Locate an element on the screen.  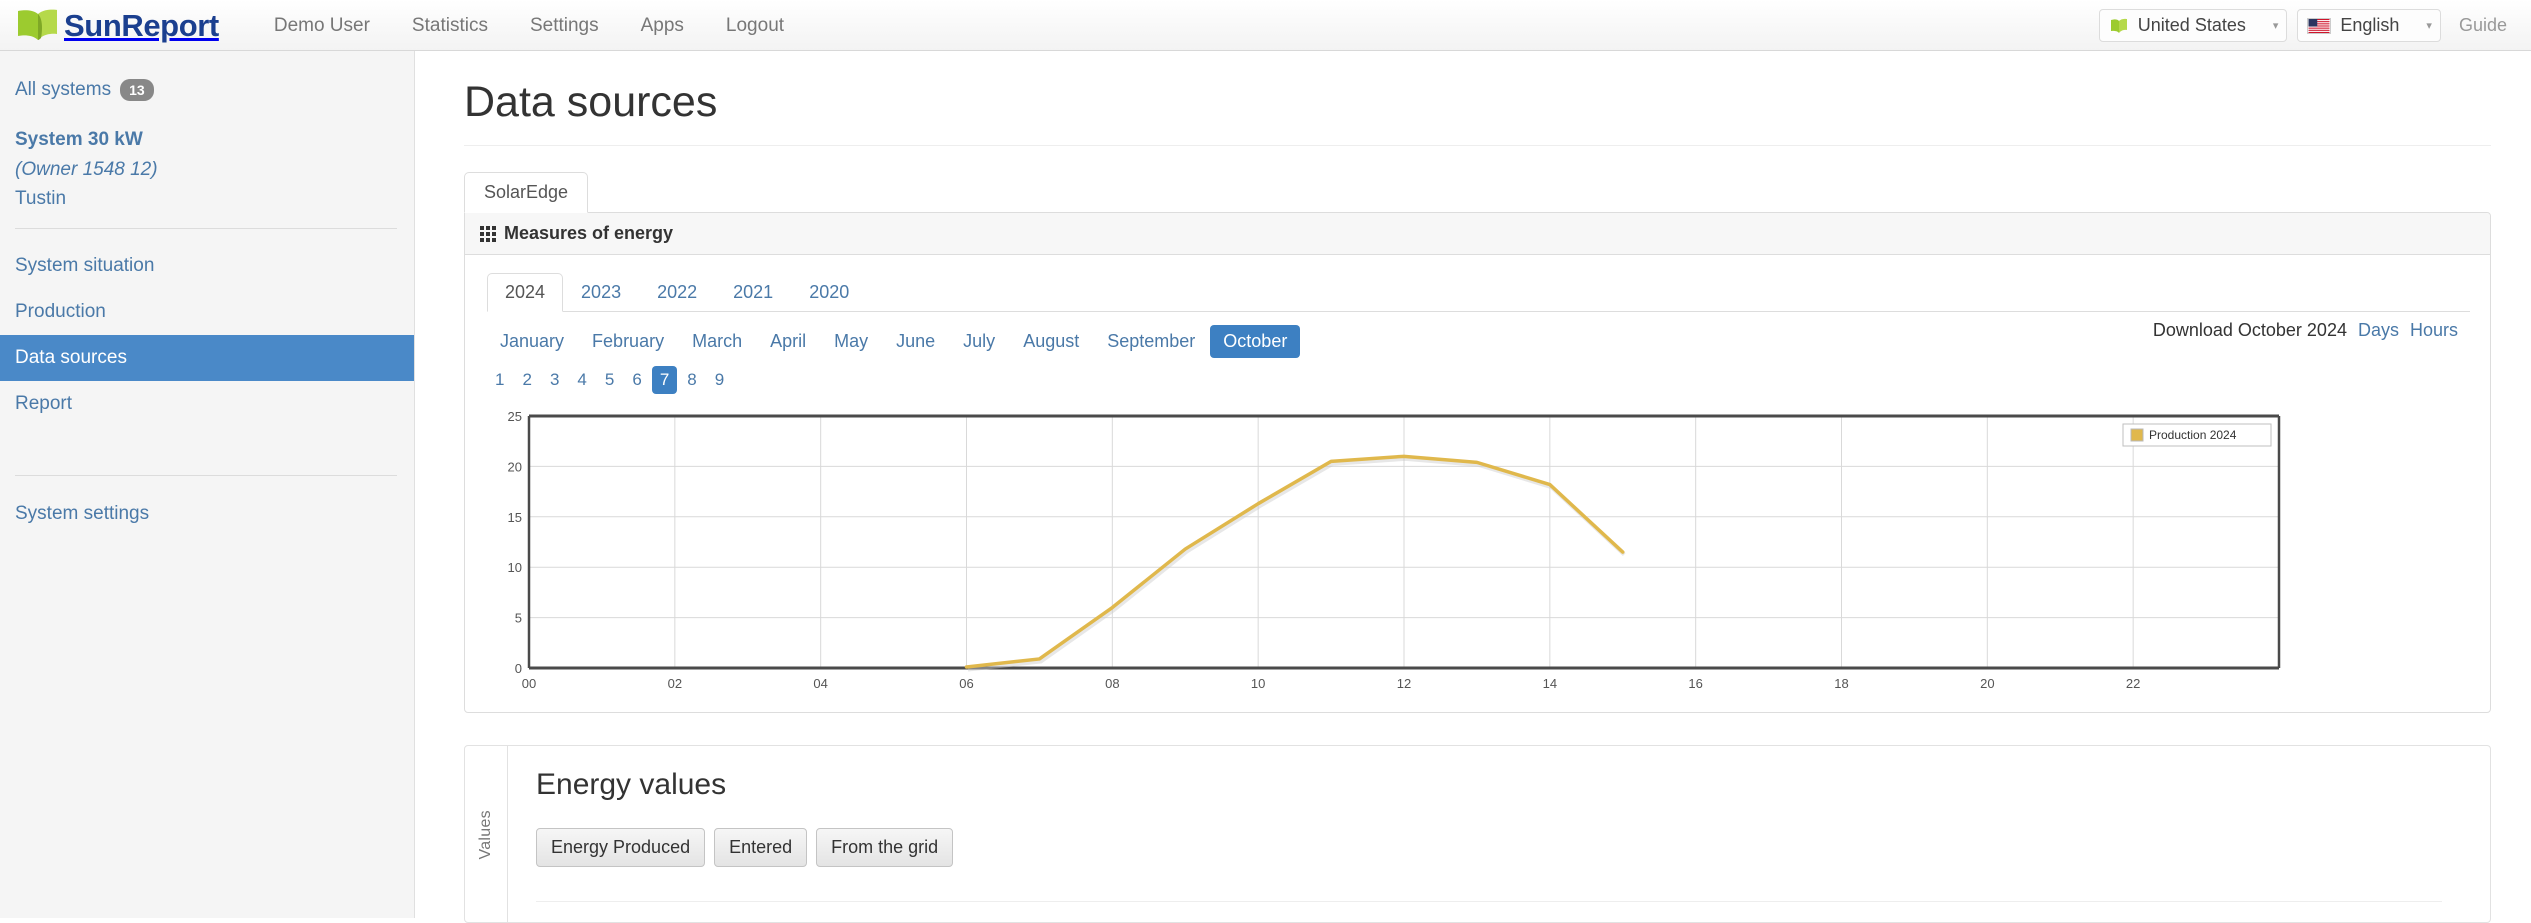
navbar-right-controls: United States ▾ English ▾ Guide is located at coordinates (2306, 25).